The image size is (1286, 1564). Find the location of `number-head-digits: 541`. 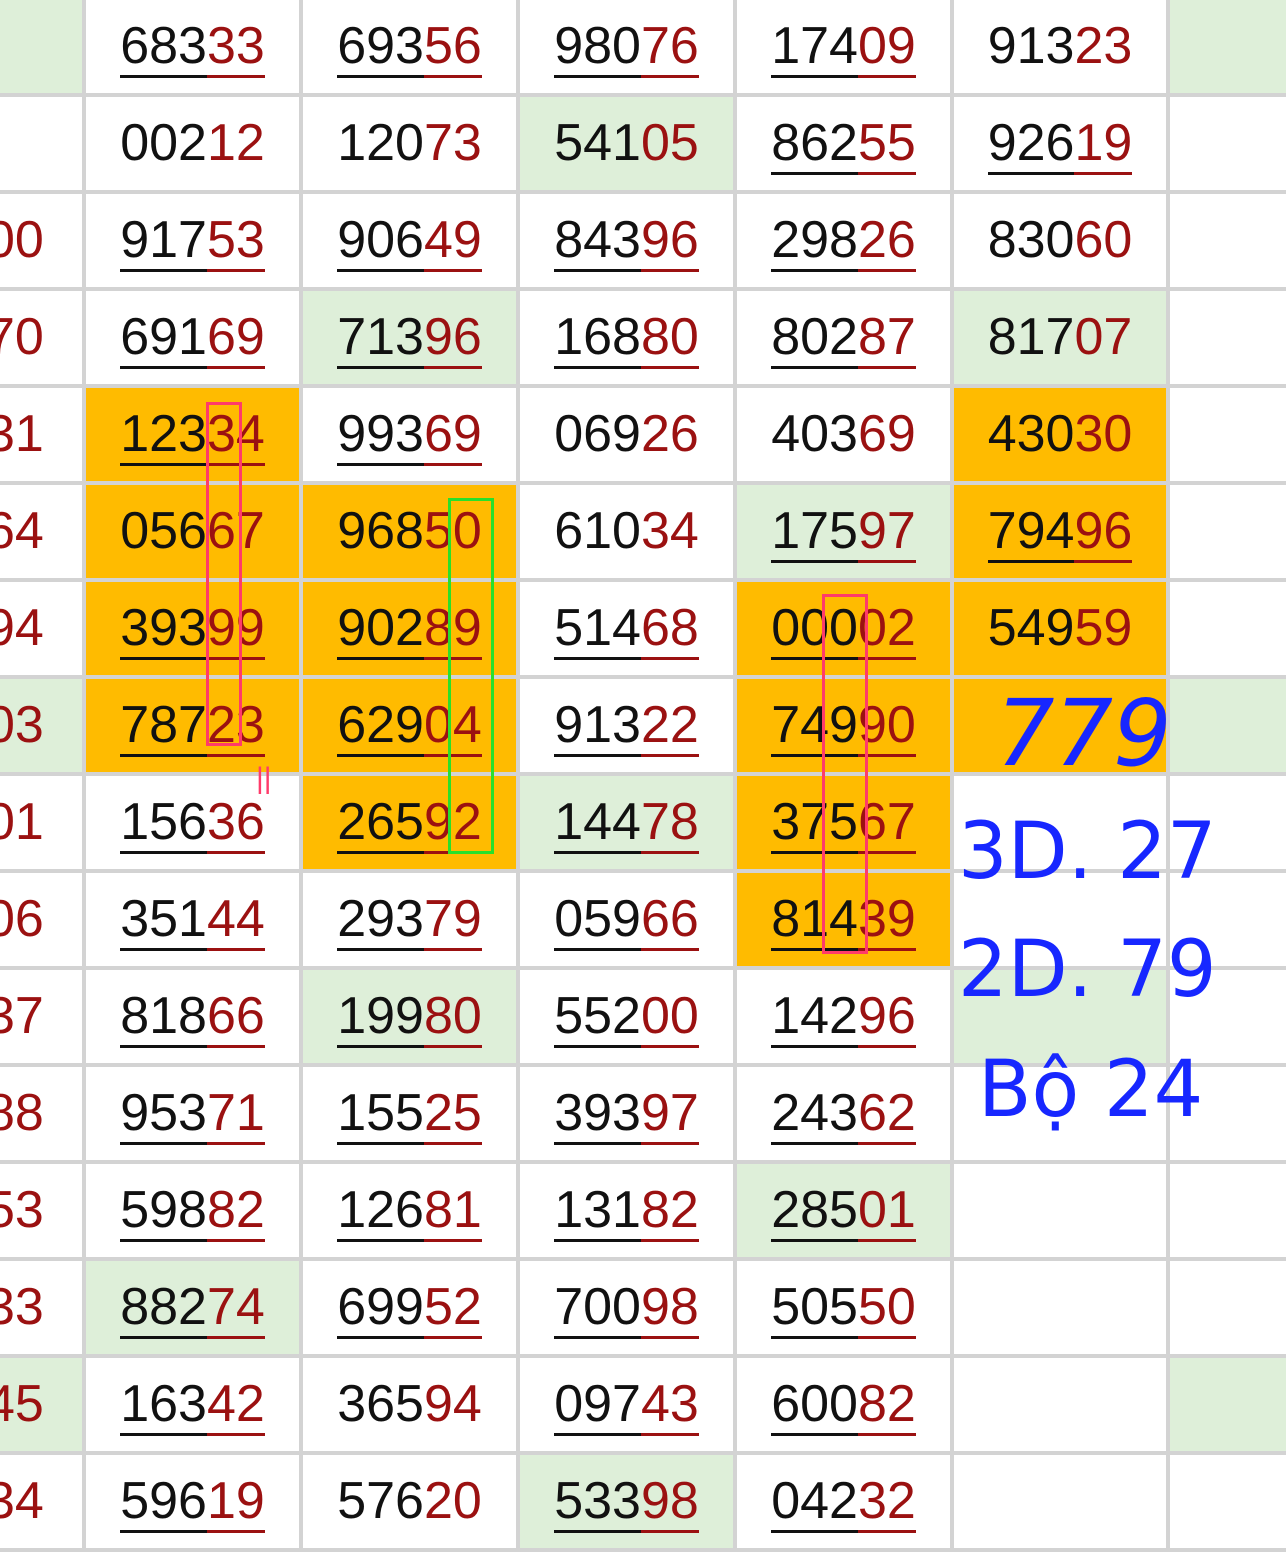

number-head-digits: 541 is located at coordinates (597, 143).